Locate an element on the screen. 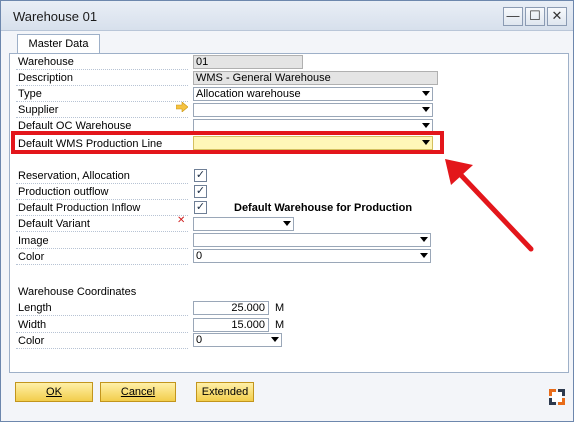  link-arrow-icon is located at coordinates (182, 107).